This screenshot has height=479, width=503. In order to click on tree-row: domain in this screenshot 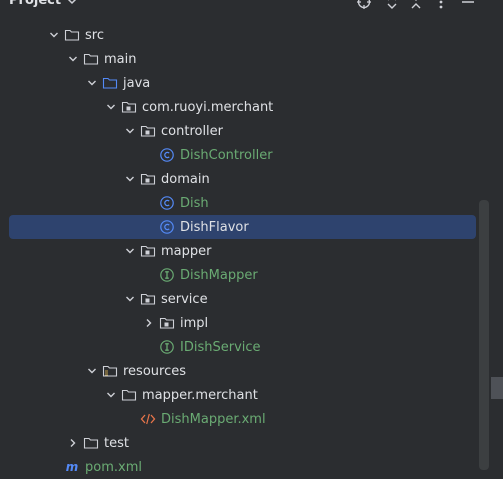, I will do `click(251, 179)`.